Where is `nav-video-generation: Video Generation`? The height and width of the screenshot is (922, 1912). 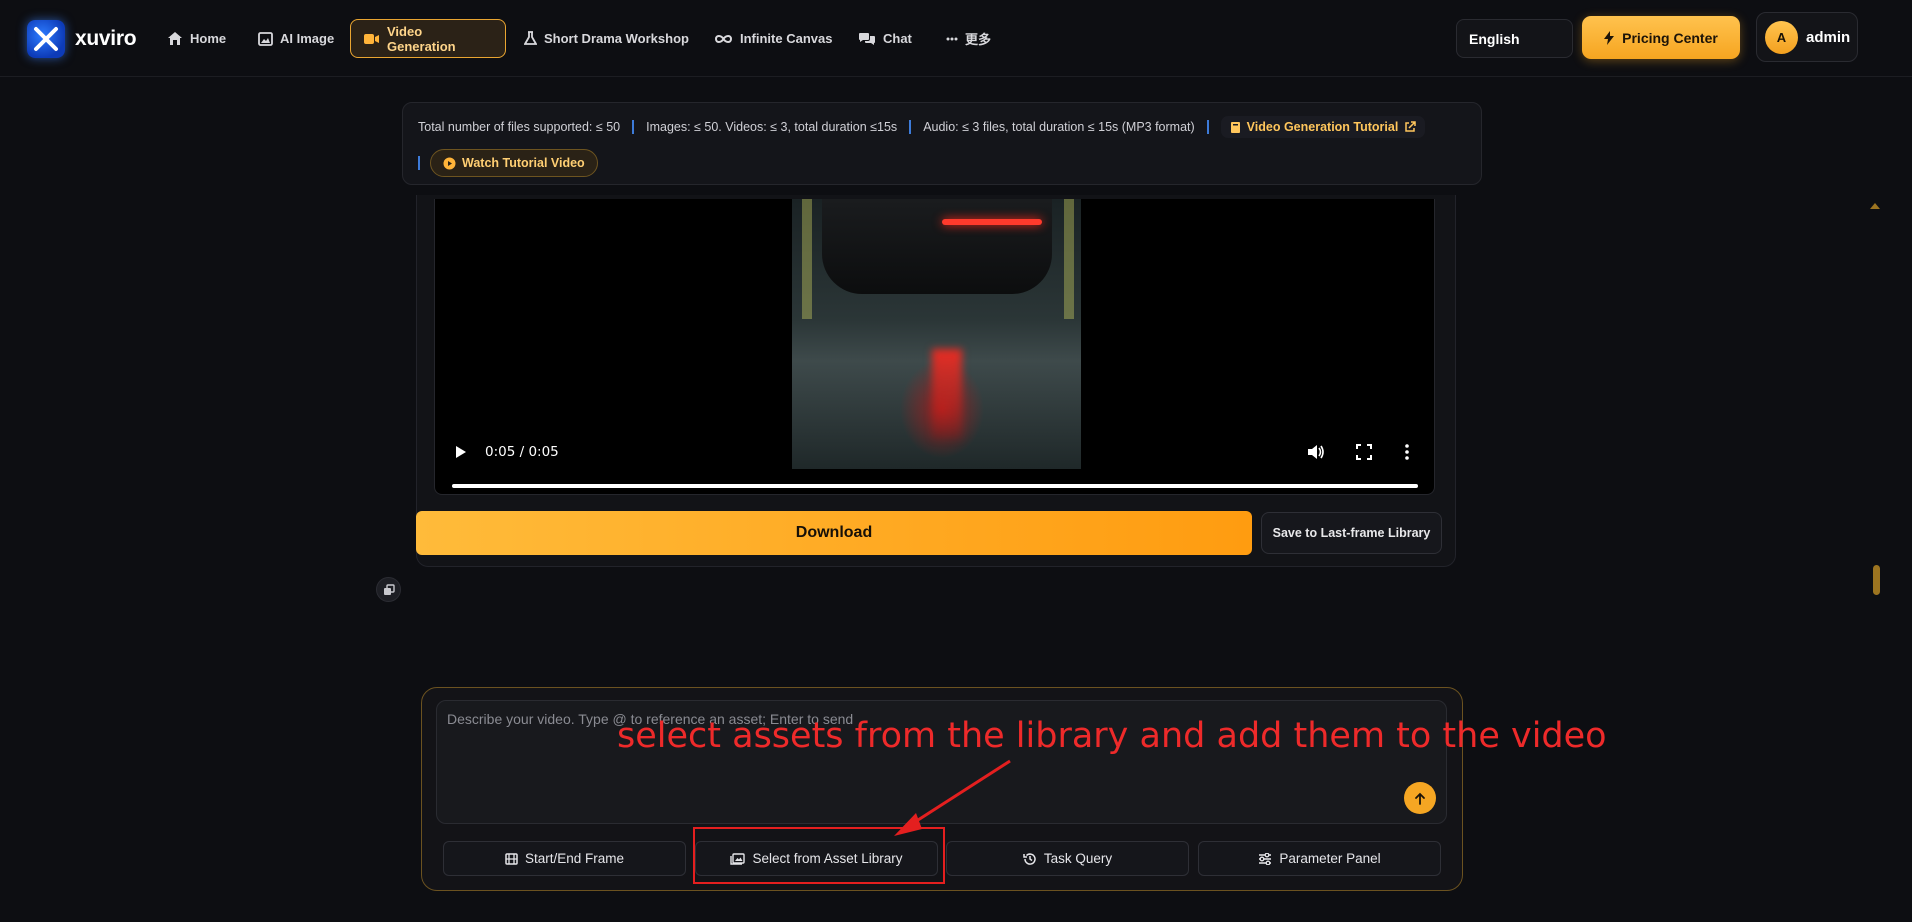
nav-video-generation: Video Generation is located at coordinates (428, 38).